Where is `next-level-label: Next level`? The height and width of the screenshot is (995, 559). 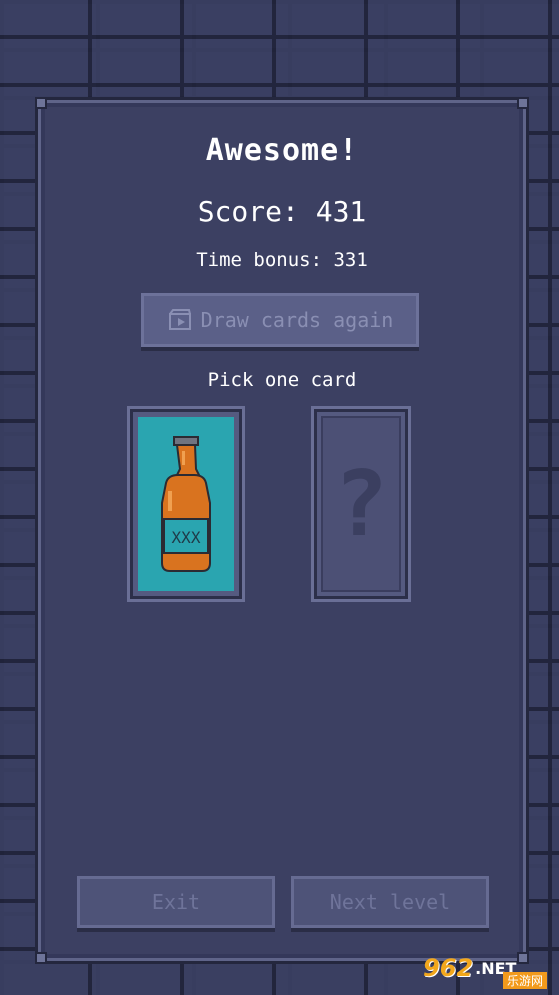 next-level-label: Next level is located at coordinates (390, 902).